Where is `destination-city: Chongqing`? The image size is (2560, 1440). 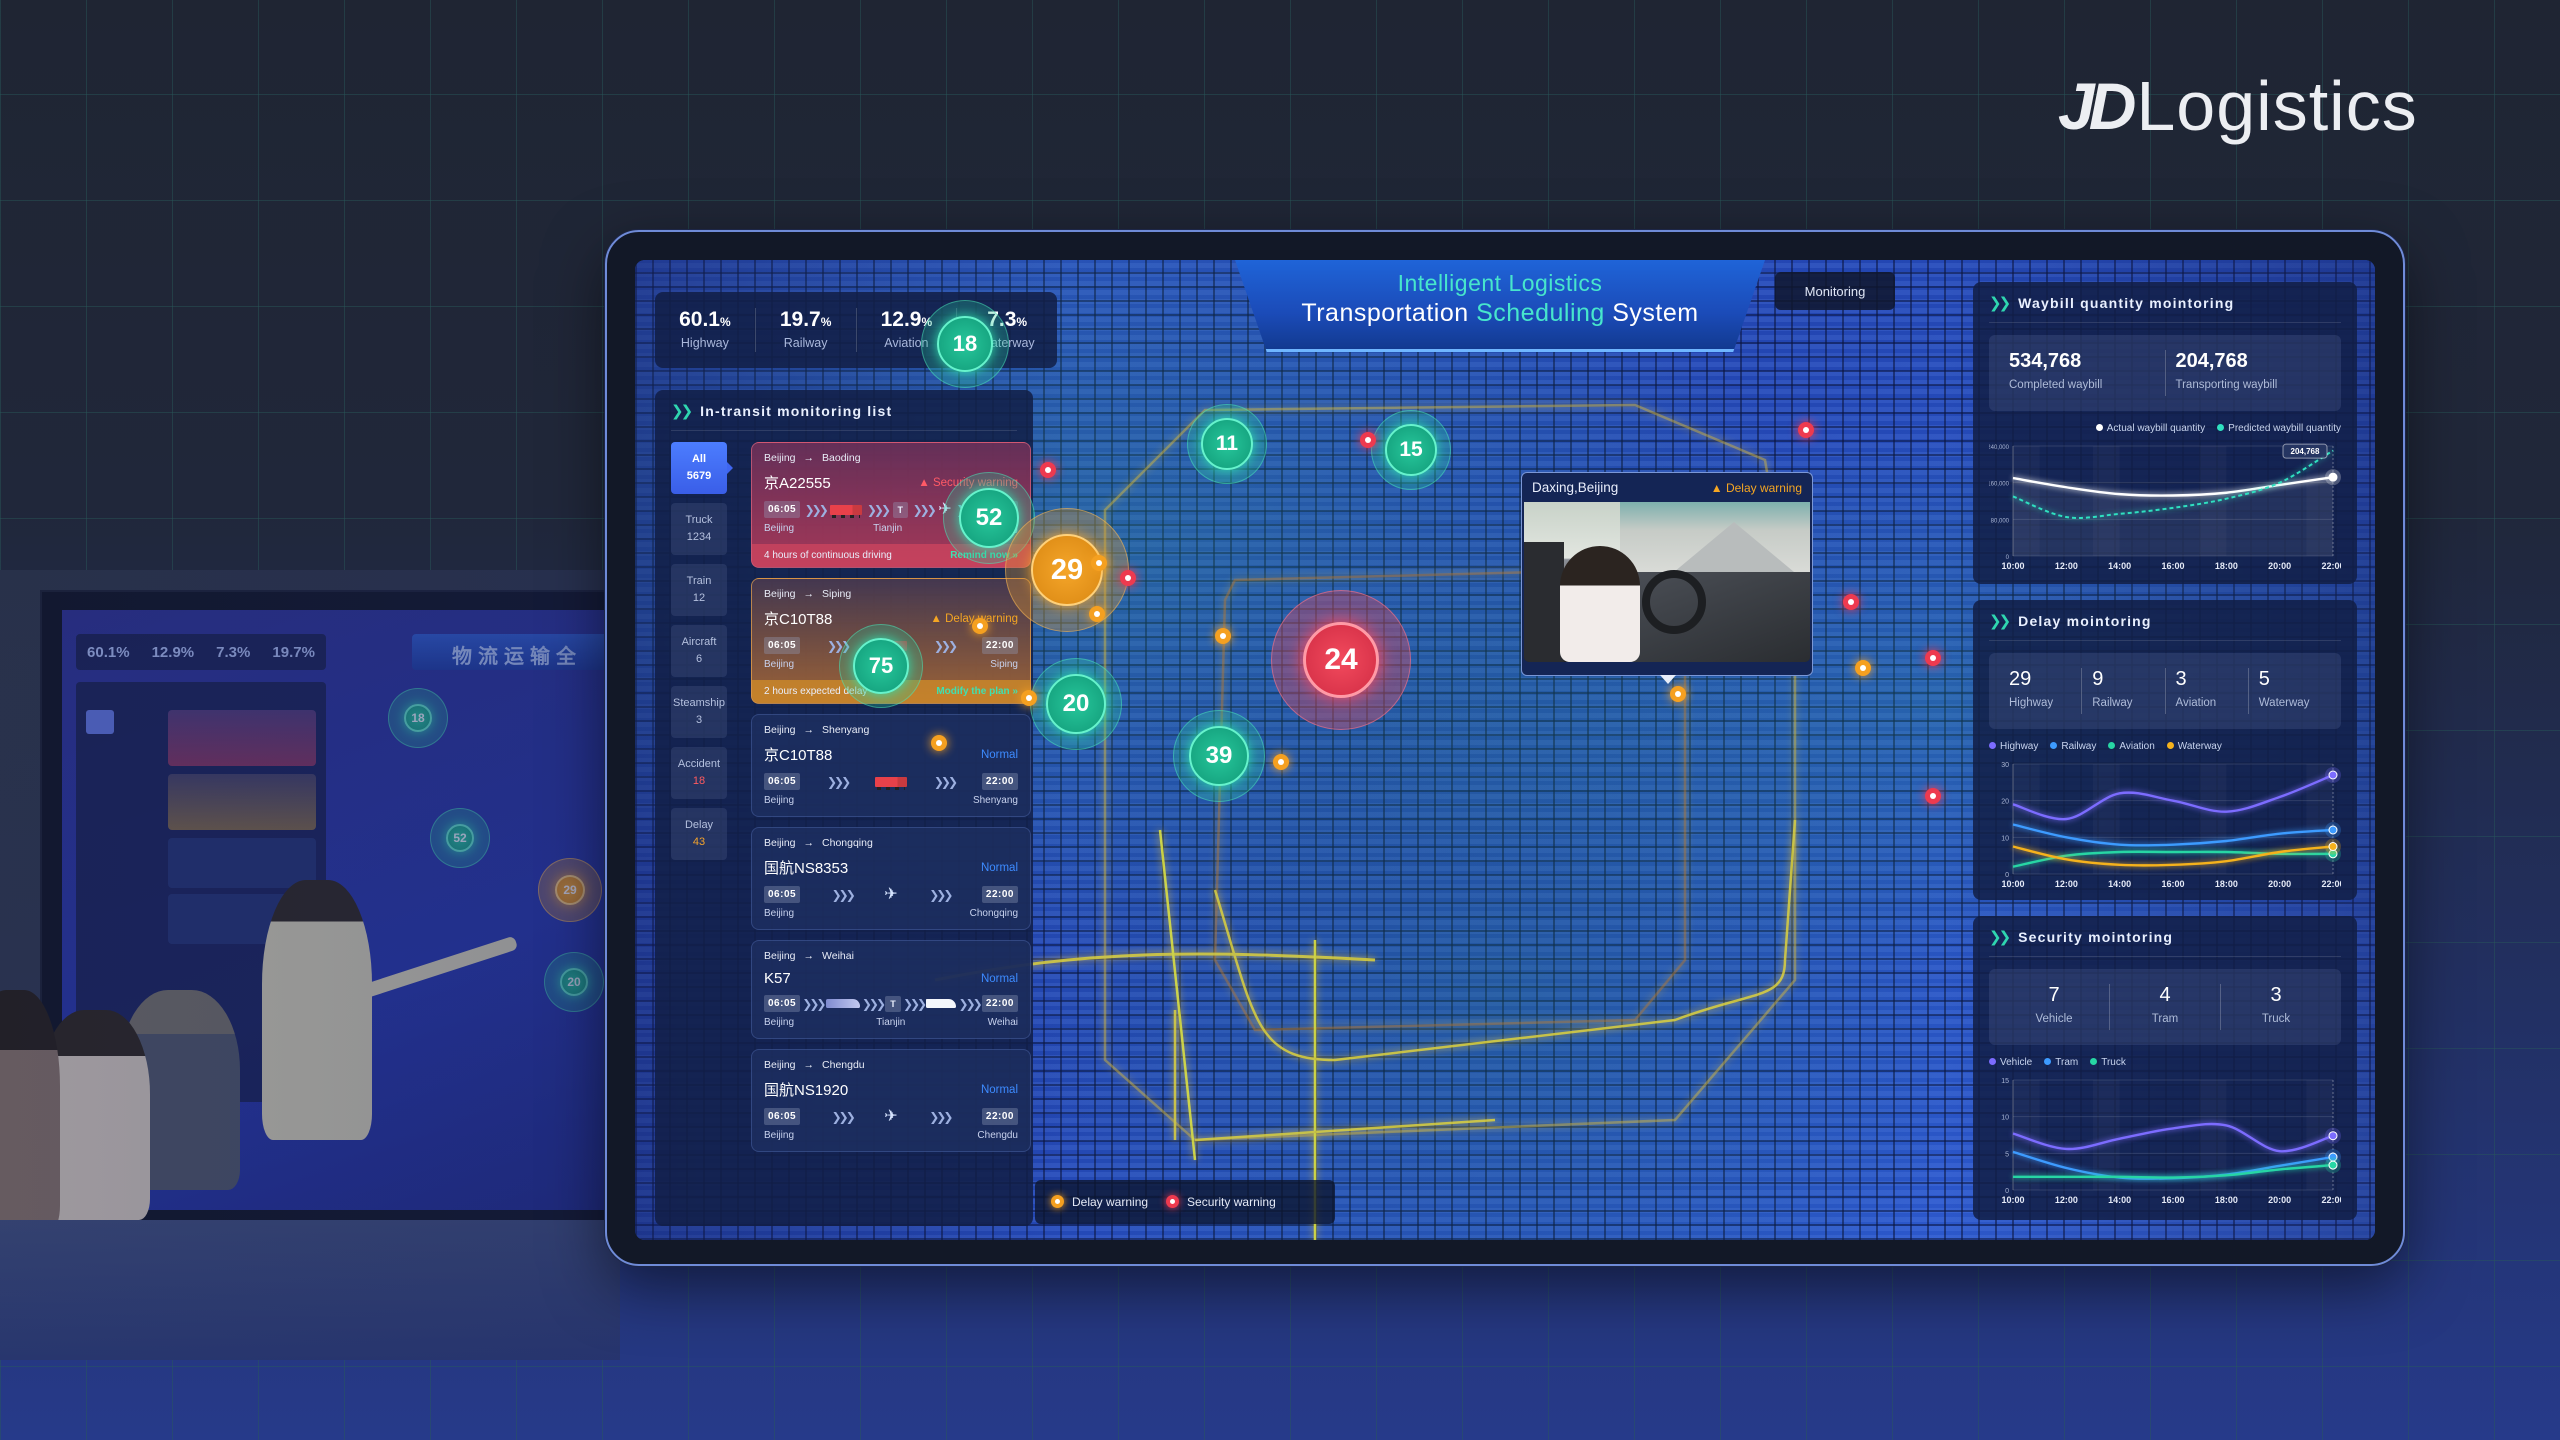 destination-city: Chongqing is located at coordinates (993, 913).